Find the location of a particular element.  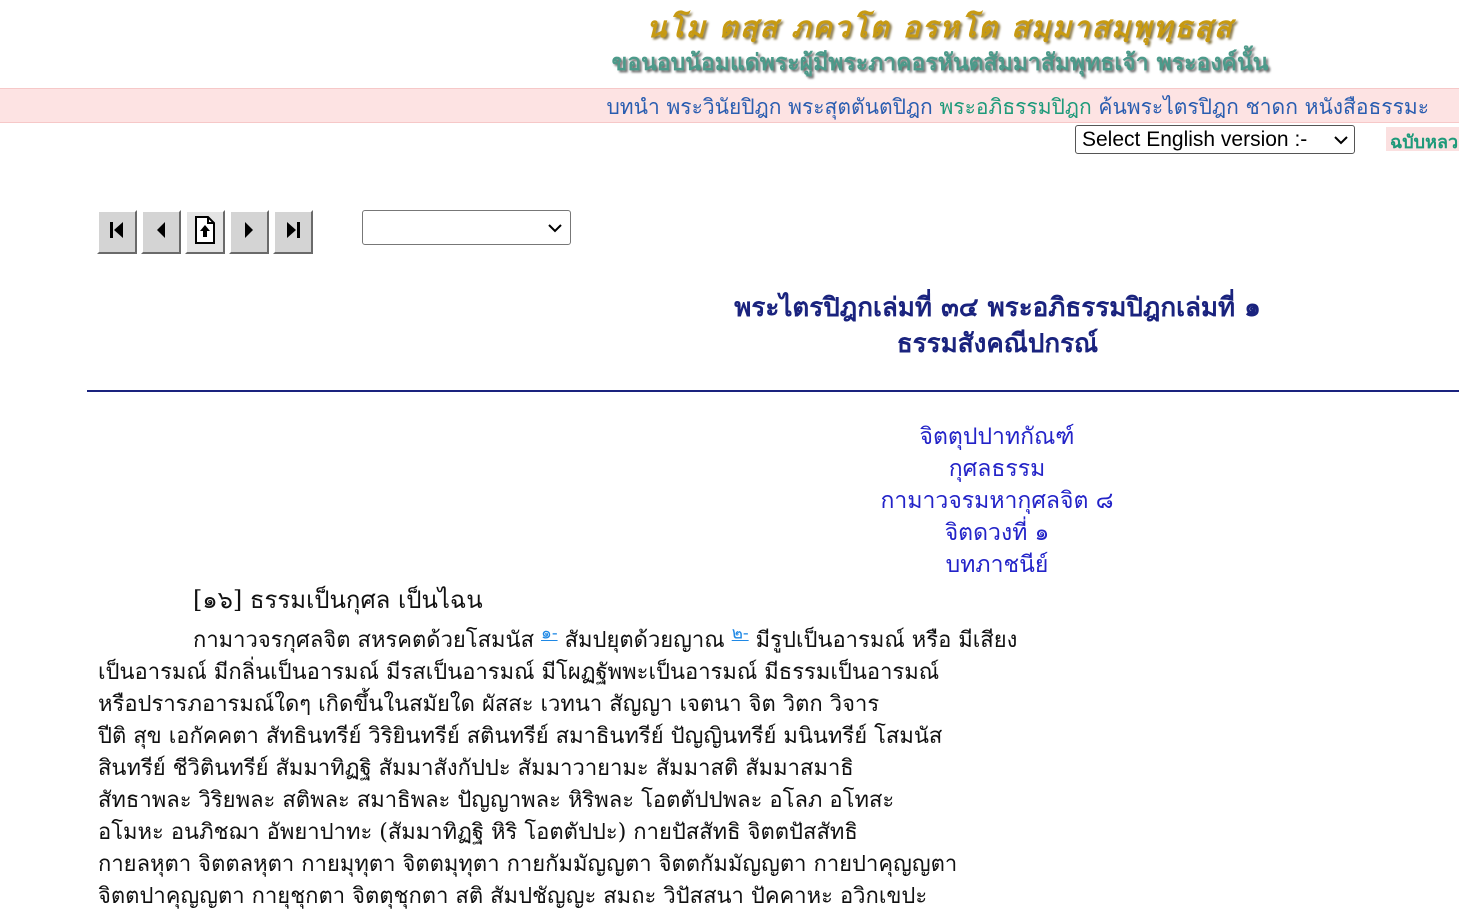

nav-link-intro: บทนำ is located at coordinates (632, 107).